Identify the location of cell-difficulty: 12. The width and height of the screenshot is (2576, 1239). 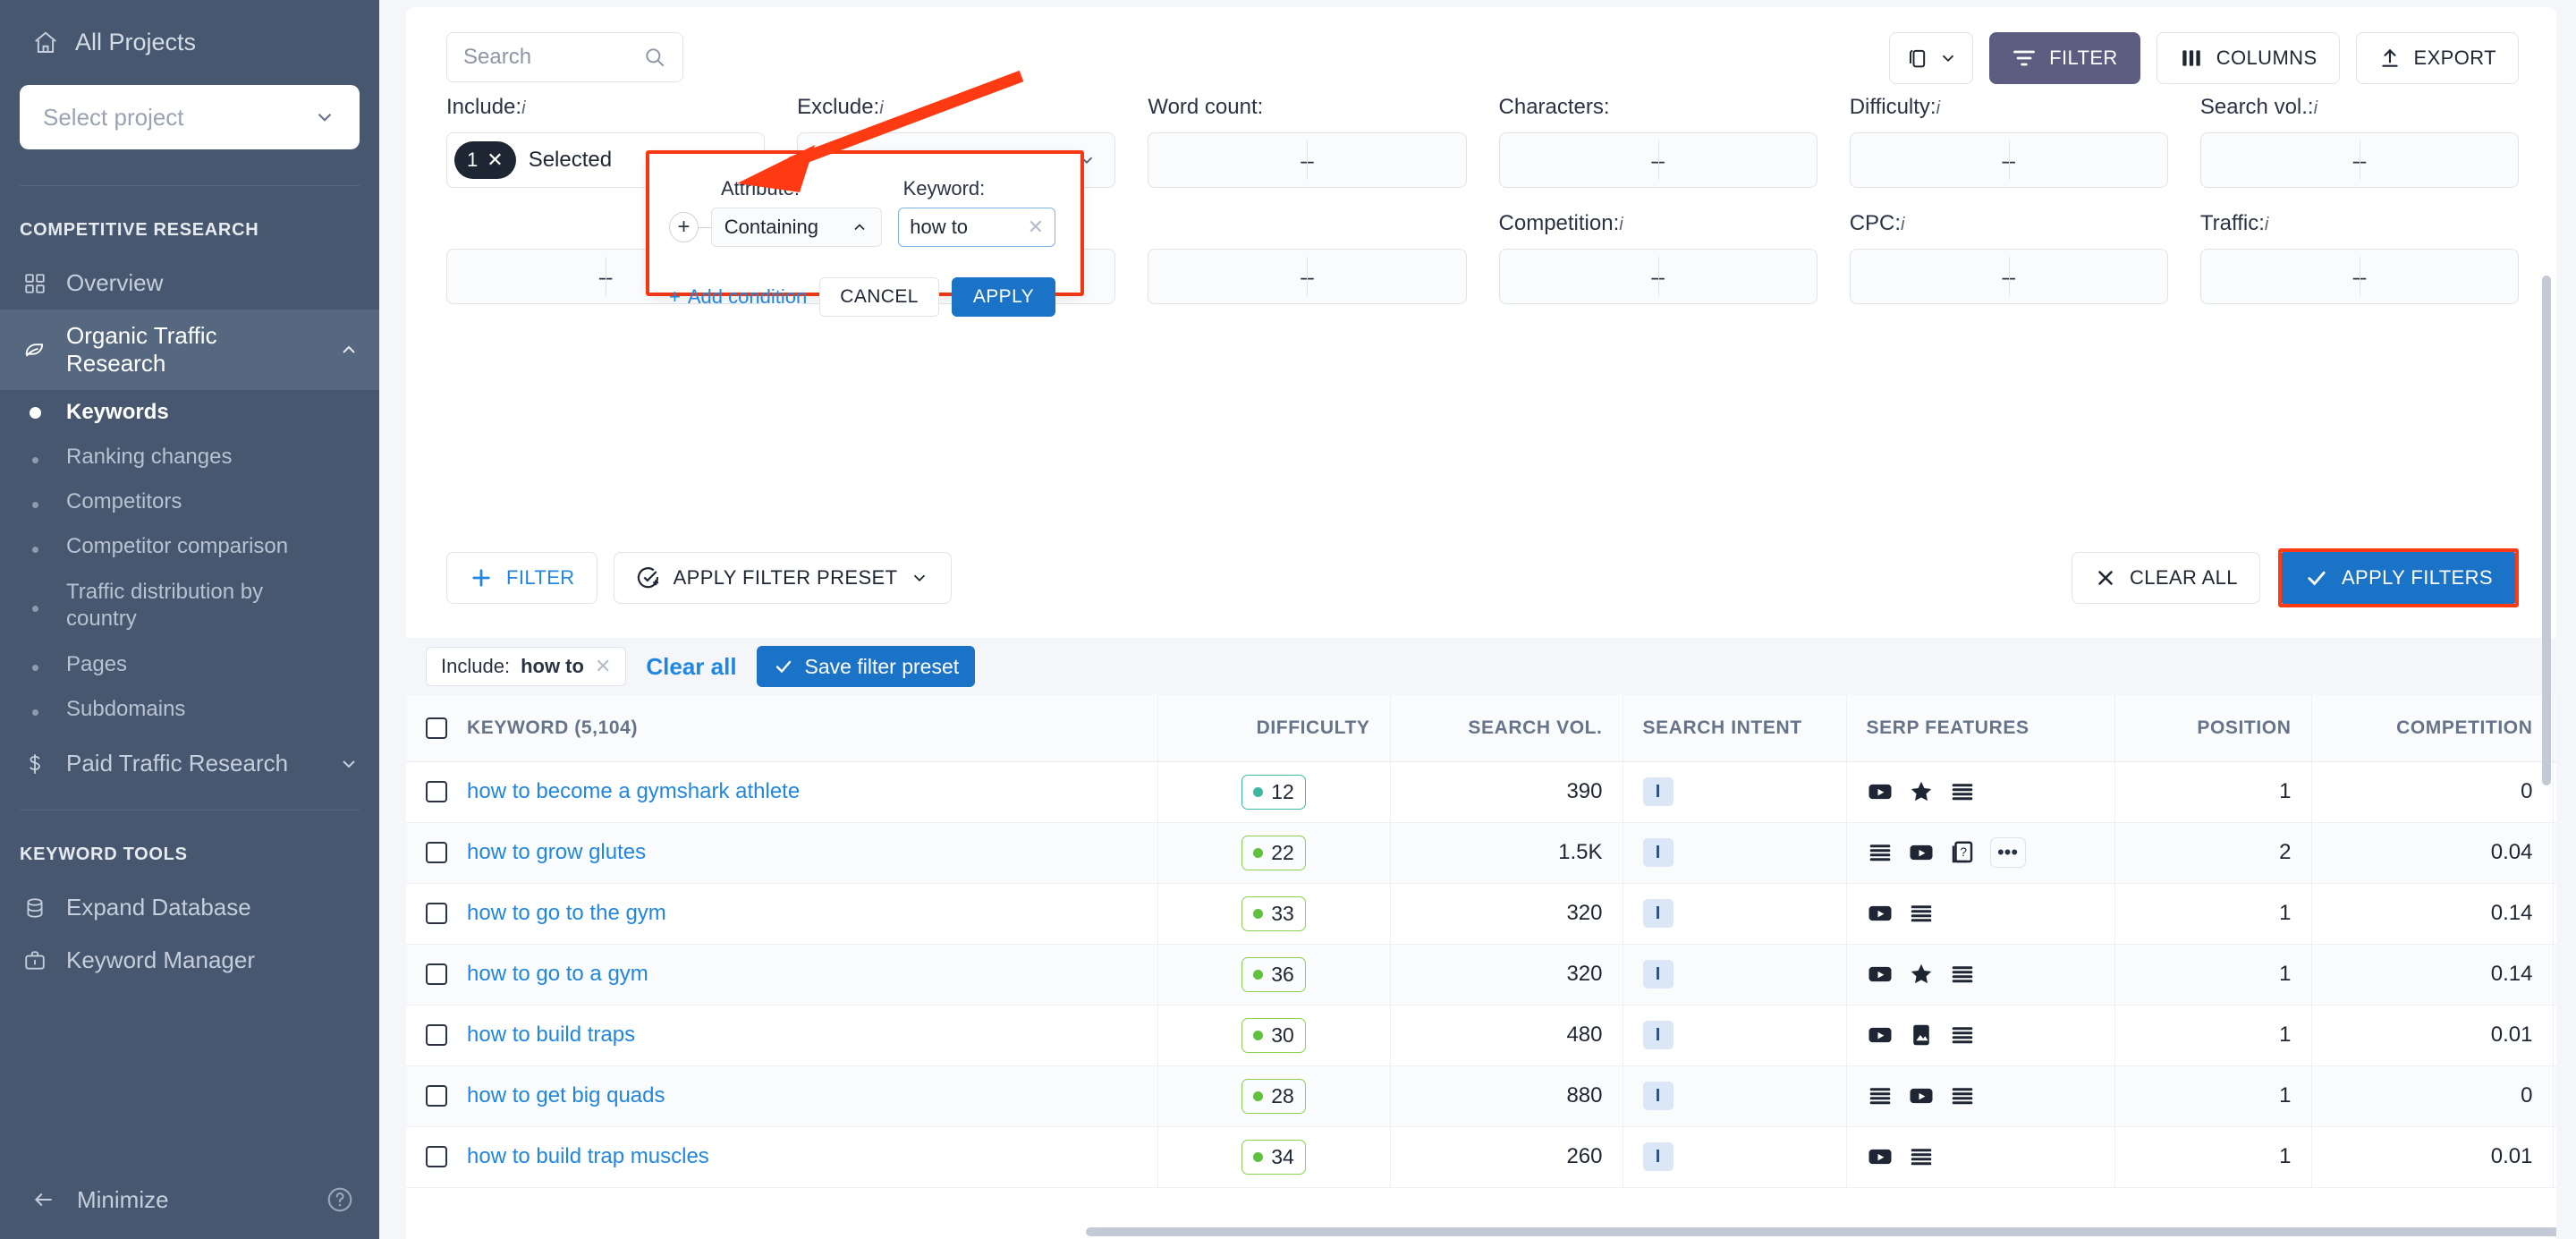
(1274, 792).